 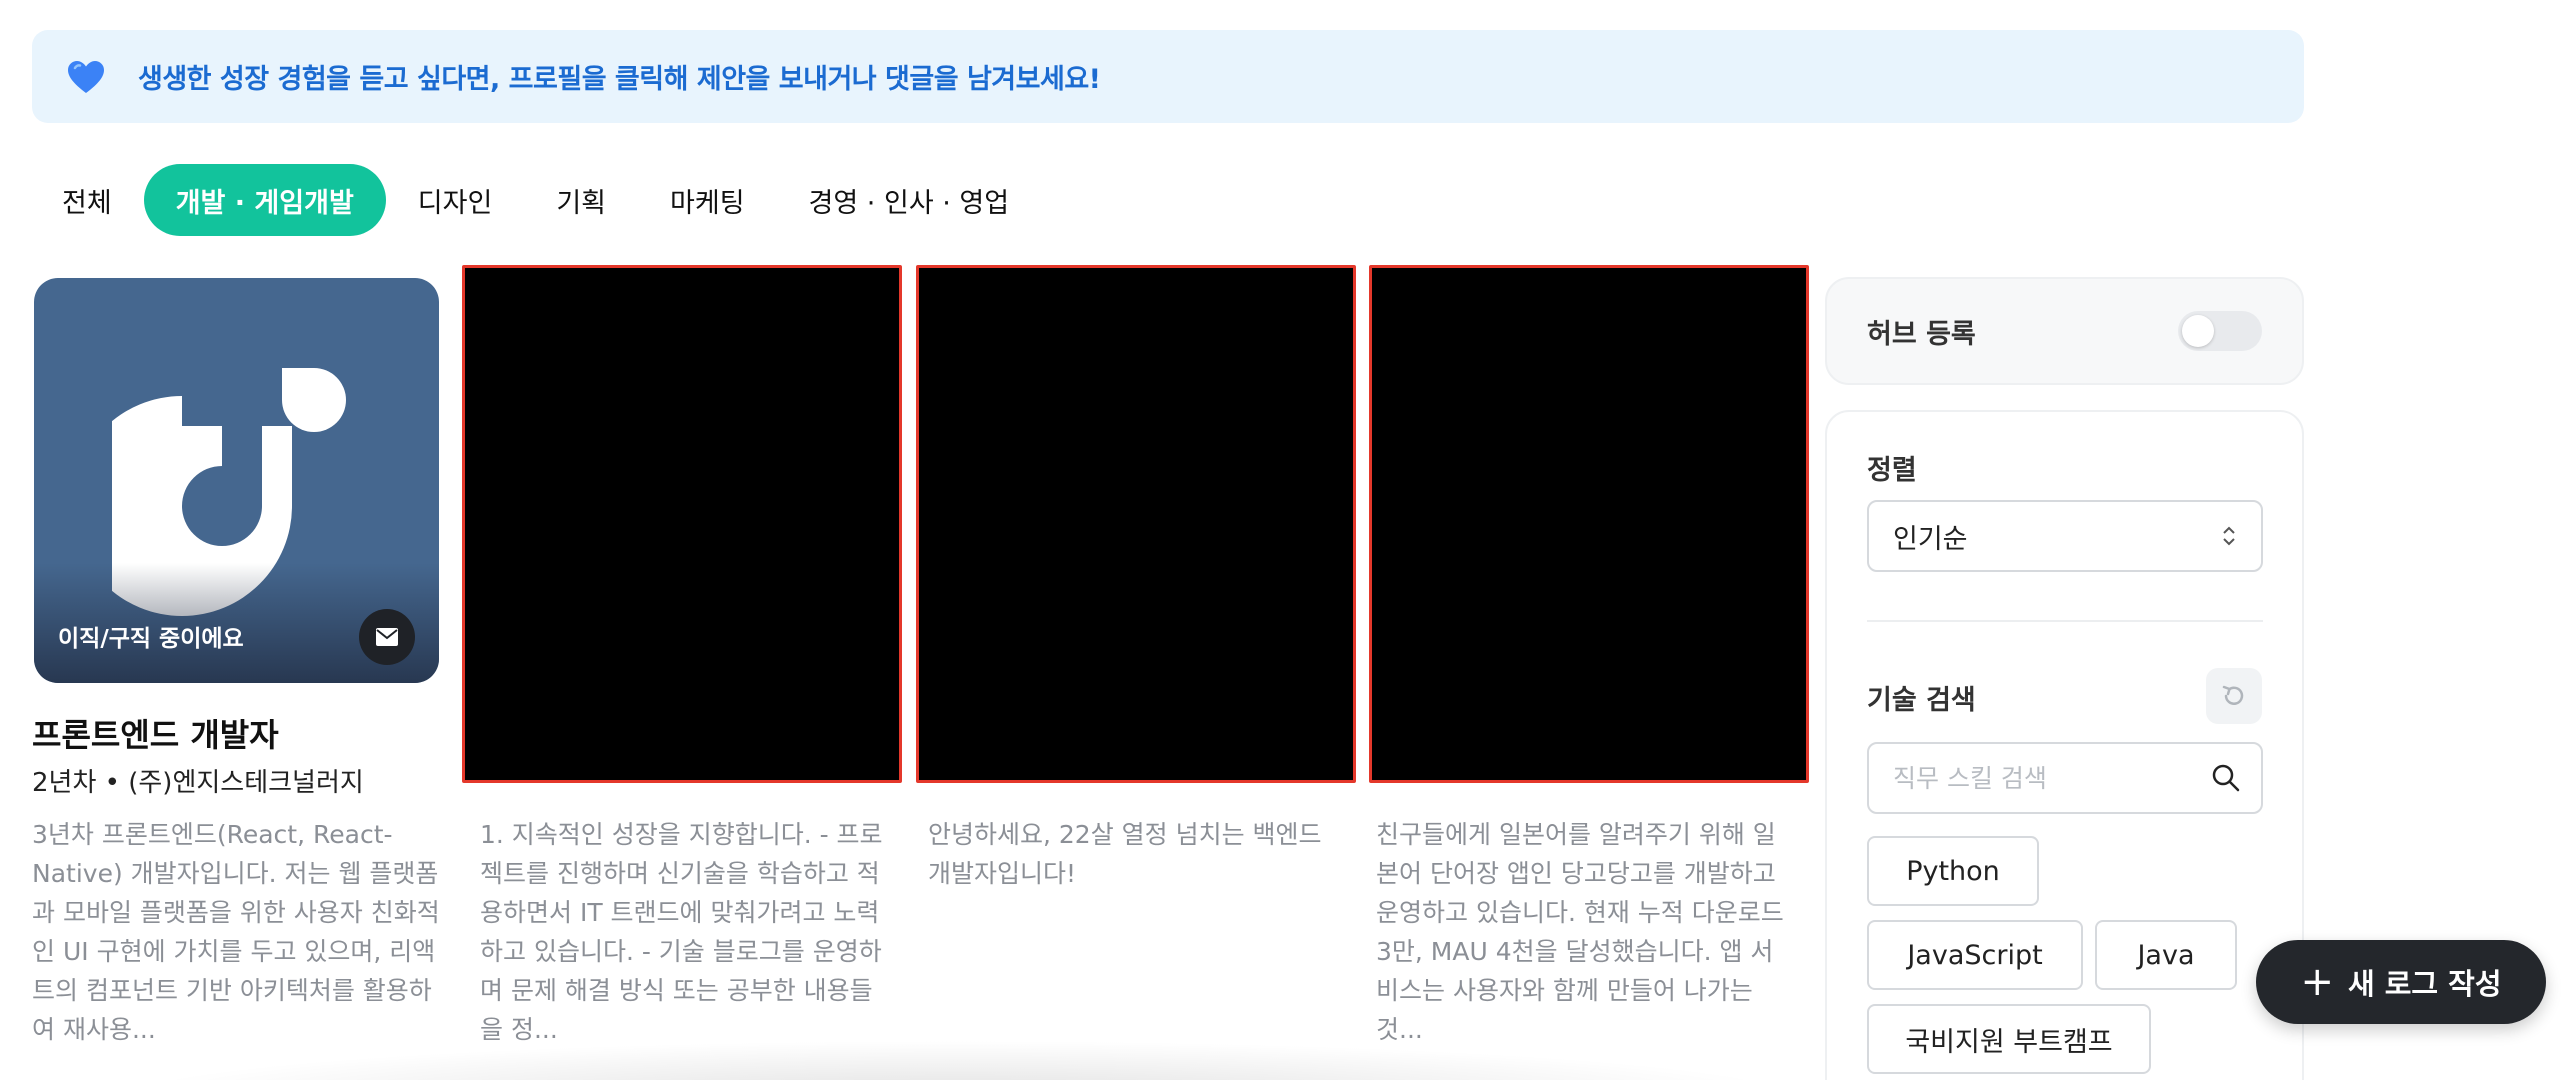 I want to click on category-tabs: 전체 개발 · 게임개발 디자인 기획 마케팅 경영 · 인사 · 영업, so click(x=536, y=200).